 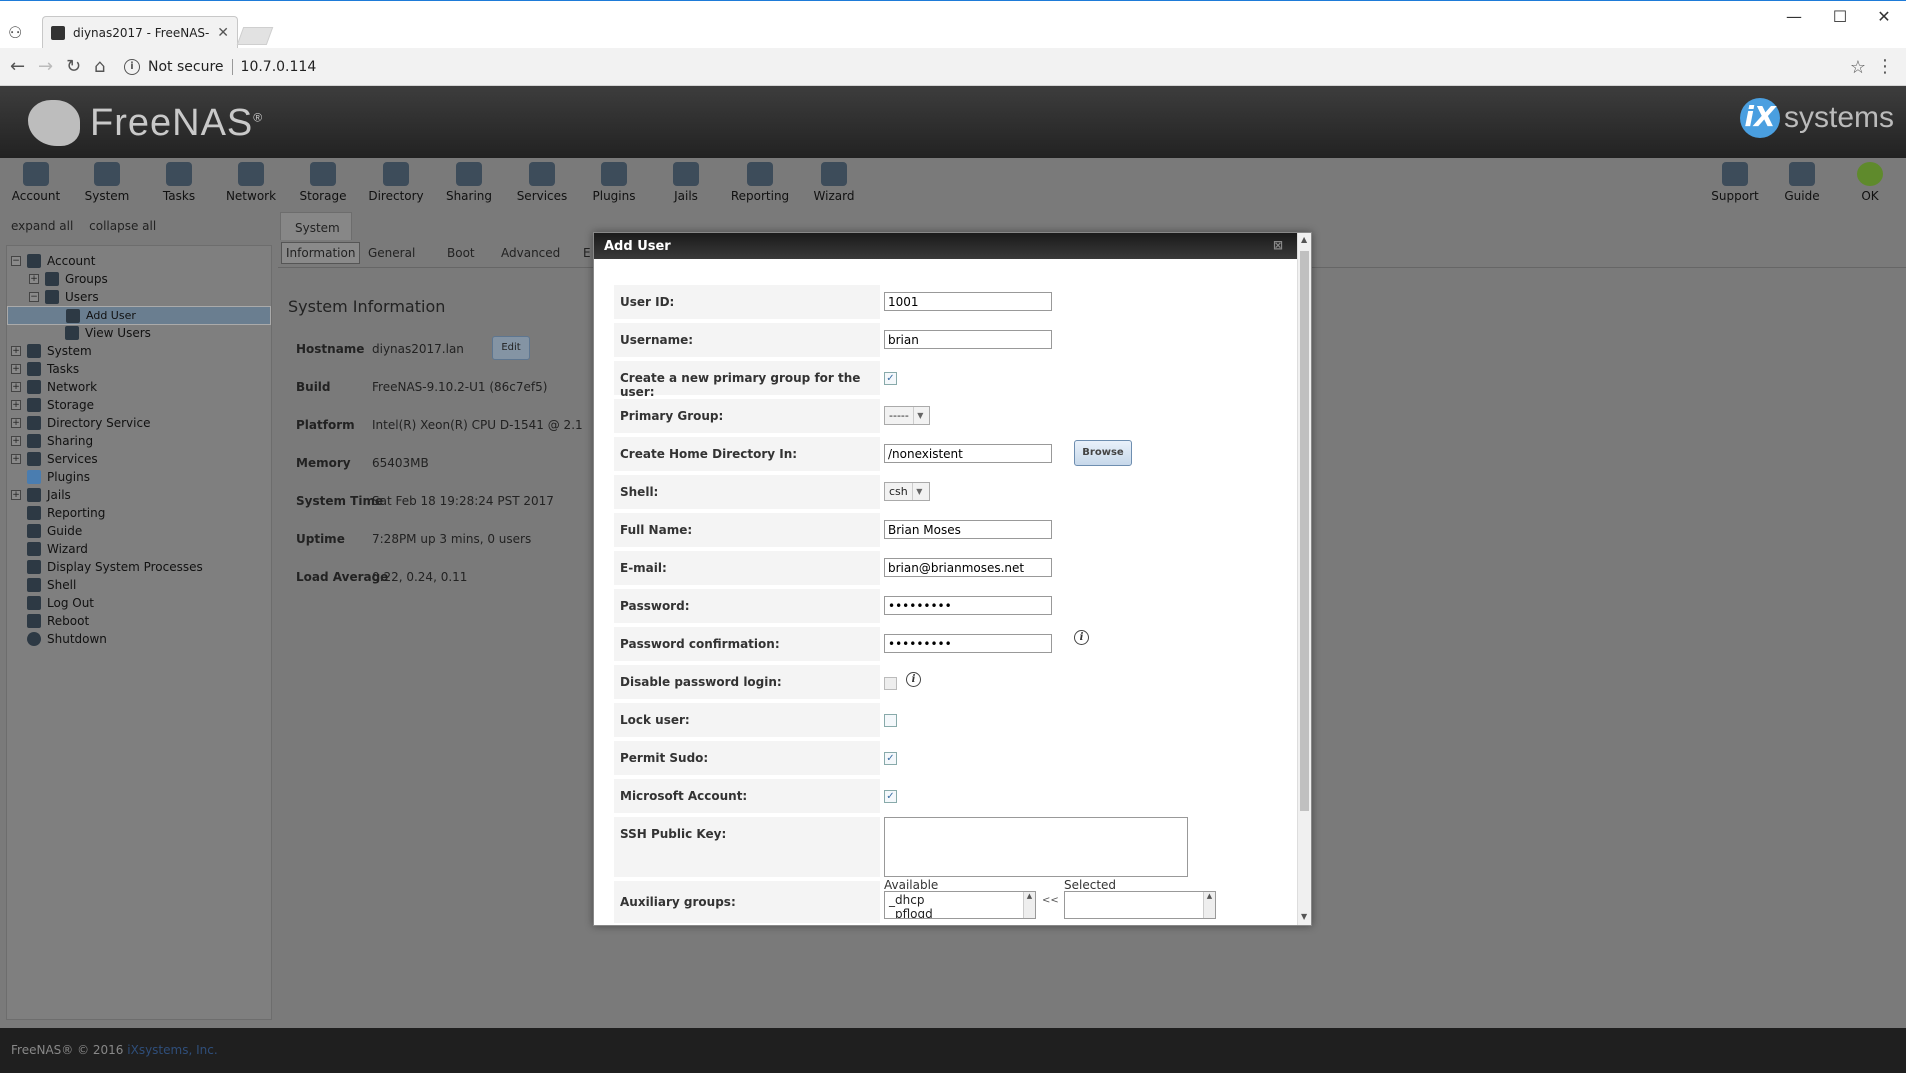 I want to click on sidebar-item-services: + Services, so click(x=54, y=459).